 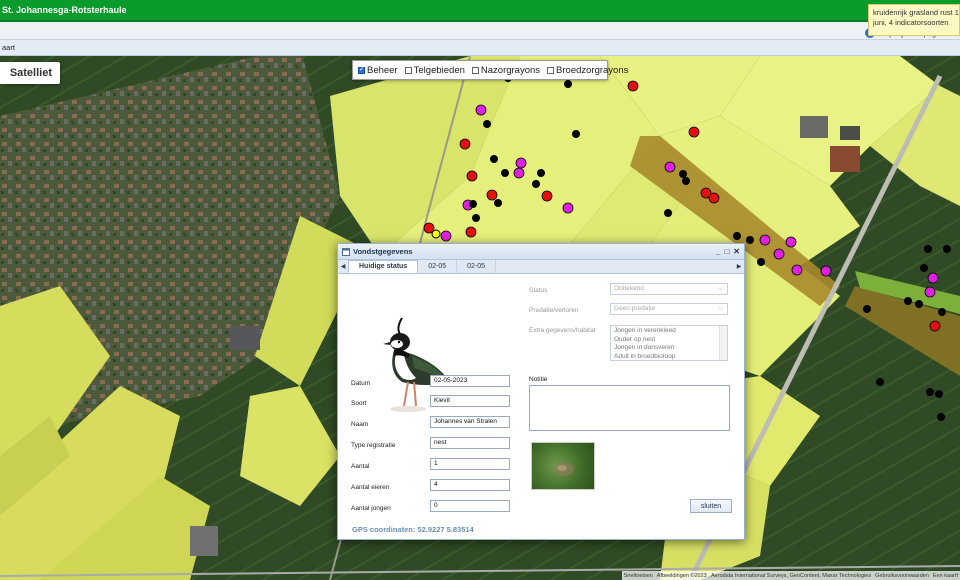 What do you see at coordinates (470, 401) in the screenshot?
I see `soort-field: Kievit` at bounding box center [470, 401].